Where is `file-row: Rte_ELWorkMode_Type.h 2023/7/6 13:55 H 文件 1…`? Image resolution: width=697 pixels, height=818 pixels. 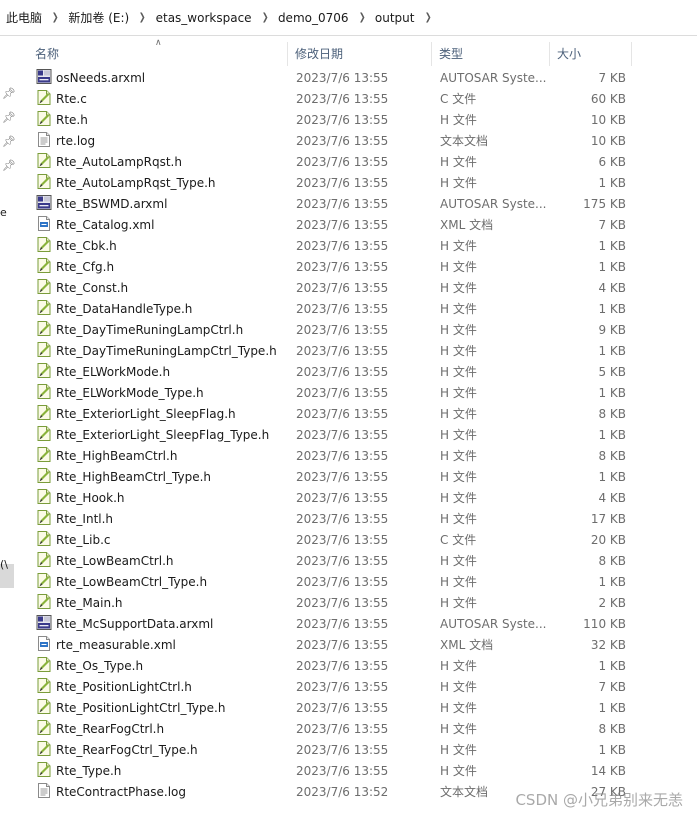
file-row: Rte_ELWorkMode_Type.h 2023/7/6 13:55 H 文件 1… is located at coordinates (348, 393).